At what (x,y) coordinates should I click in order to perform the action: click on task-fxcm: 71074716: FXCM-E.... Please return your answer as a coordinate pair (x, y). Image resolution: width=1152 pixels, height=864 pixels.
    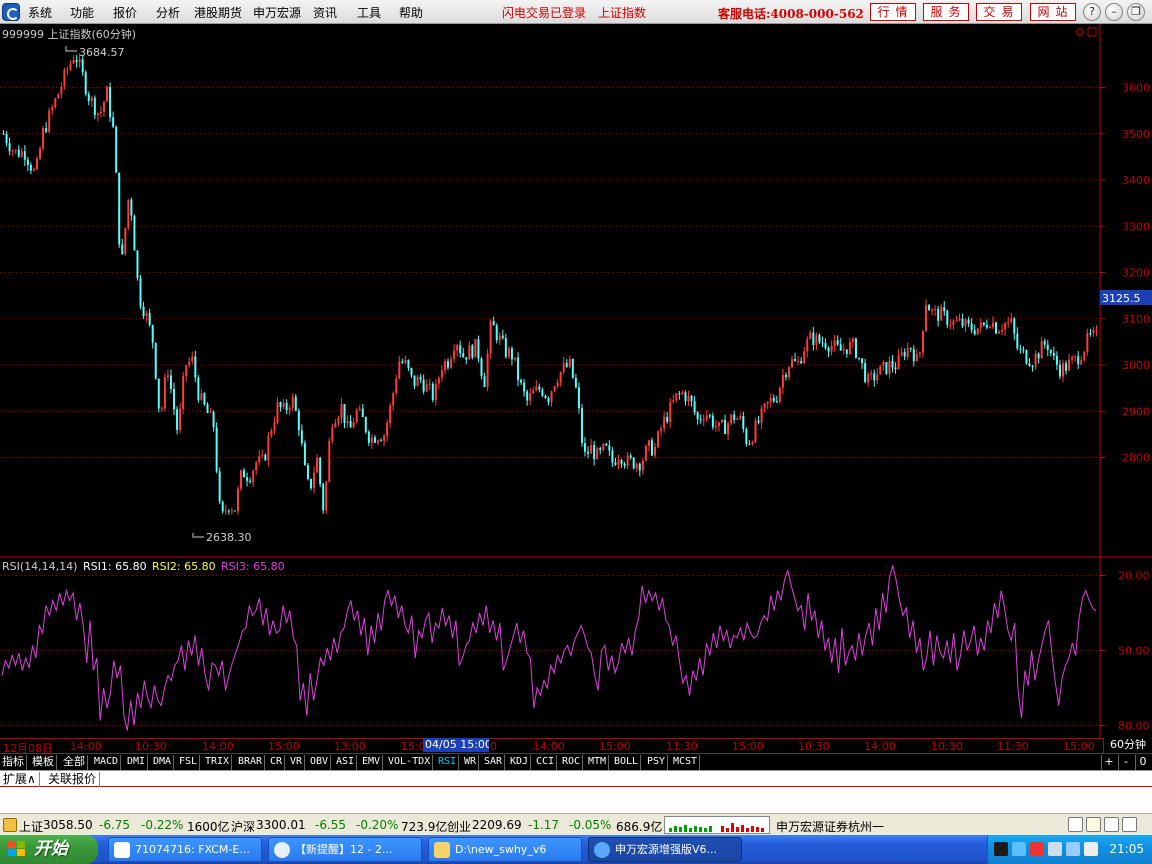
    Looking at the image, I should click on (185, 849).